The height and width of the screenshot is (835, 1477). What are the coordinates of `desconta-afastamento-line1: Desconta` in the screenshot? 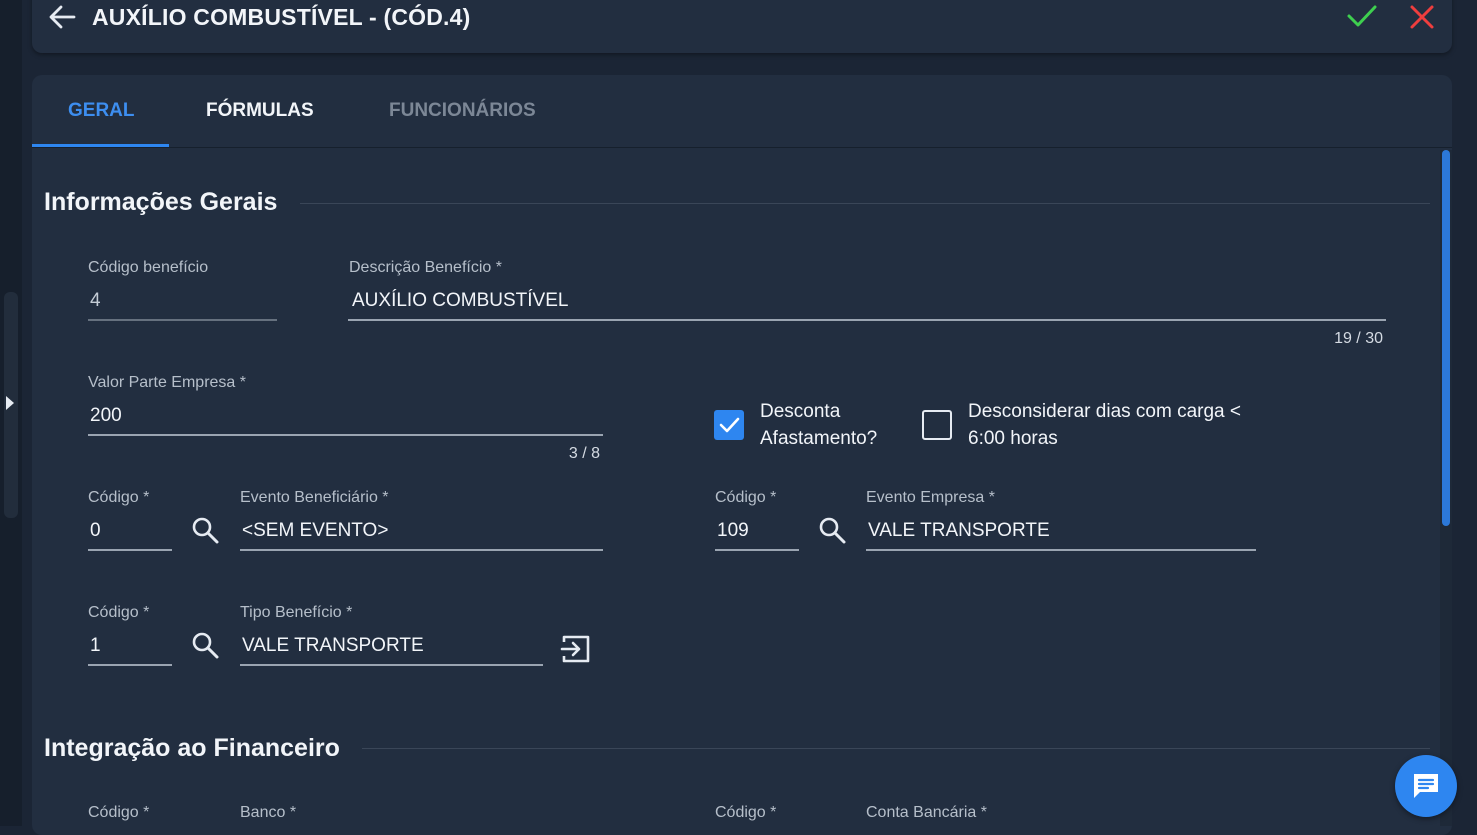 It's located at (800, 411).